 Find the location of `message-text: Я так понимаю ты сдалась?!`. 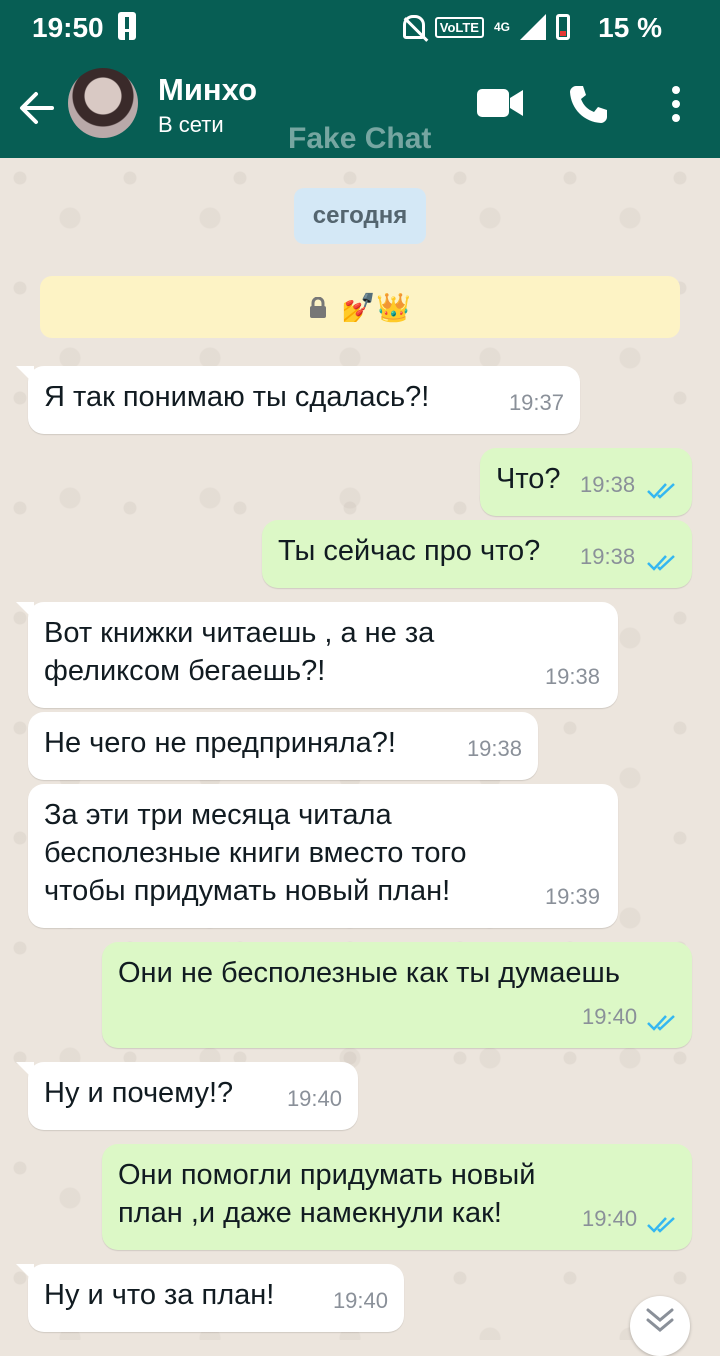

message-text: Я так понимаю ты сдалась?! is located at coordinates (237, 397).